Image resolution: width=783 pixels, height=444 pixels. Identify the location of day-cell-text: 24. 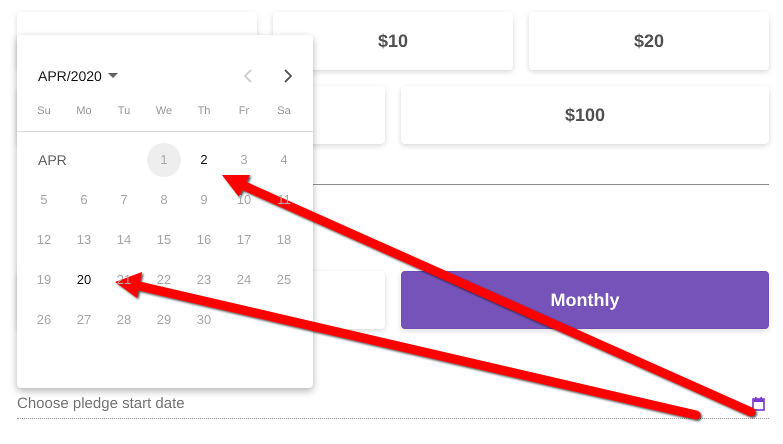
(244, 280).